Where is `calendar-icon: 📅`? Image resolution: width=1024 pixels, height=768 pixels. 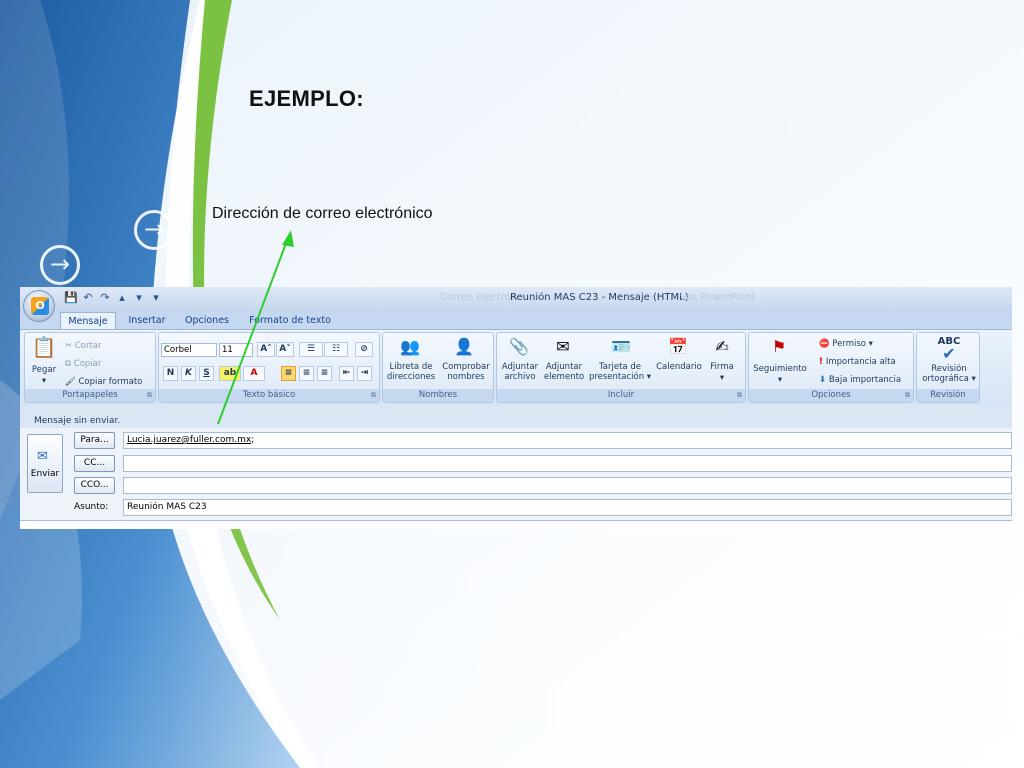
calendar-icon: 📅 is located at coordinates (678, 346).